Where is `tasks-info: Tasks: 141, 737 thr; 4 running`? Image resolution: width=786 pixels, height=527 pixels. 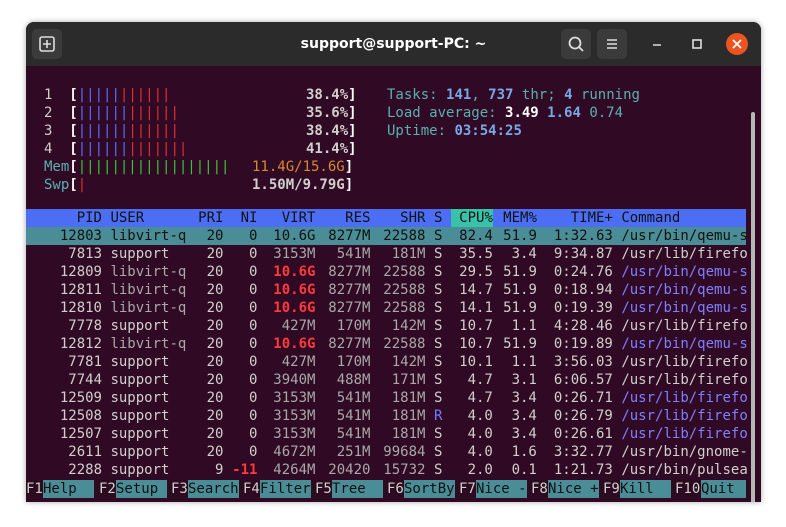 tasks-info: Tasks: 141, 737 thr; 4 running is located at coordinates (513, 95).